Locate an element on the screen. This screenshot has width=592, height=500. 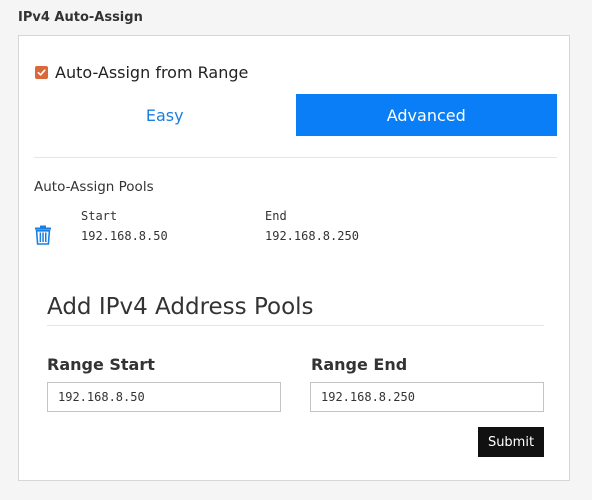
mode-tabs: Easy Advanced is located at coordinates (295, 115).